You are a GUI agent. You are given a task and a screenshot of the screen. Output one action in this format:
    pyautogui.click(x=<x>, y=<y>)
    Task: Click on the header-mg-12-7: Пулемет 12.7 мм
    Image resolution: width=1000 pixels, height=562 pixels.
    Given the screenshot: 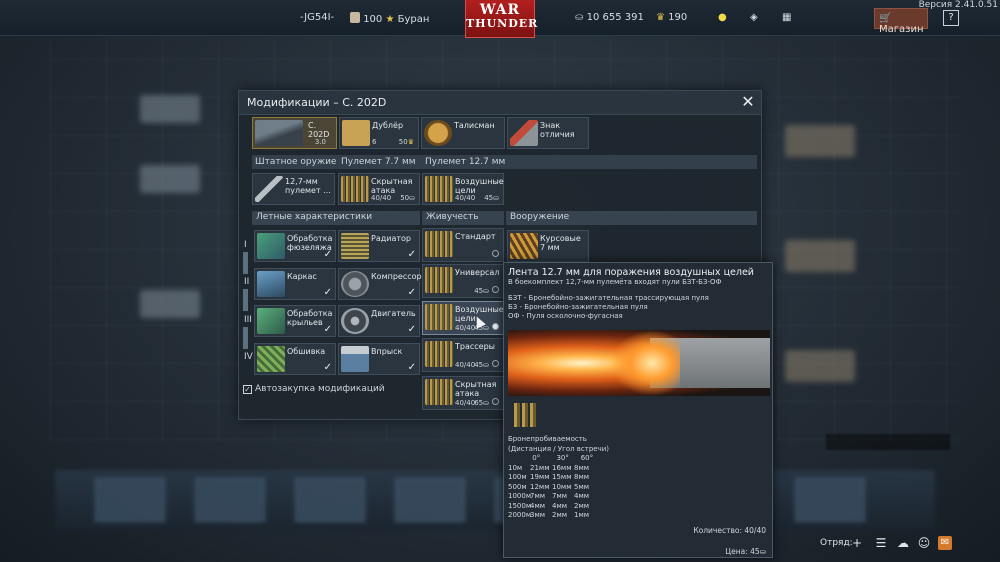 What is the action you would take?
    pyautogui.click(x=465, y=162)
    